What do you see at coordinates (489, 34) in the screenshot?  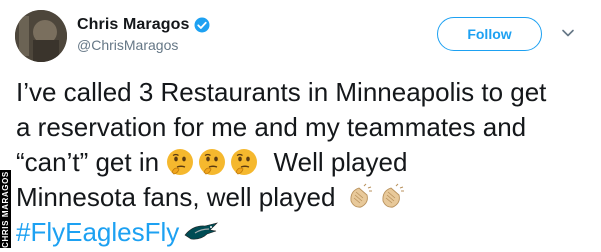 I see `follow-button: Follow` at bounding box center [489, 34].